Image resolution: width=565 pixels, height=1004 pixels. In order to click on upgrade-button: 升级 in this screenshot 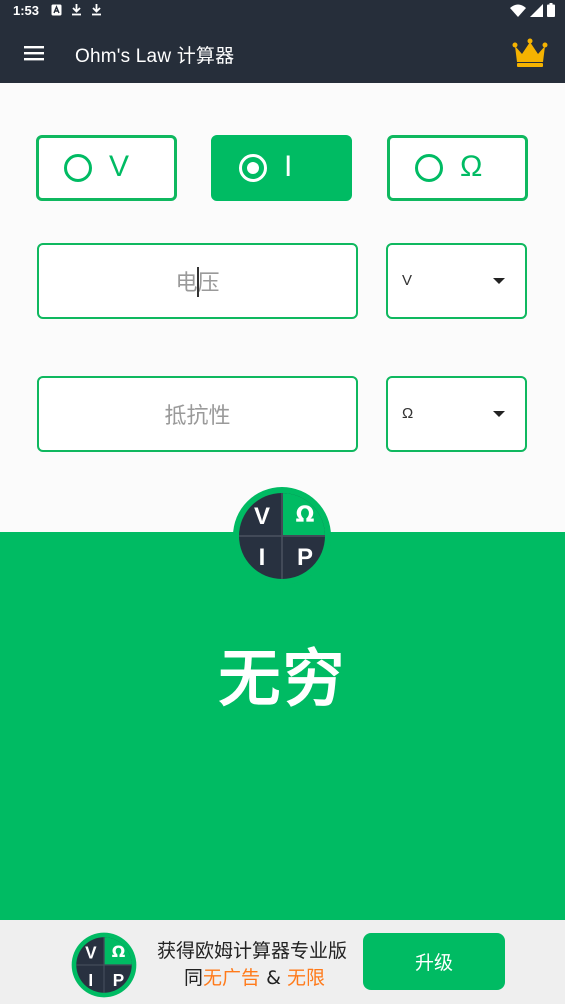, I will do `click(434, 961)`.